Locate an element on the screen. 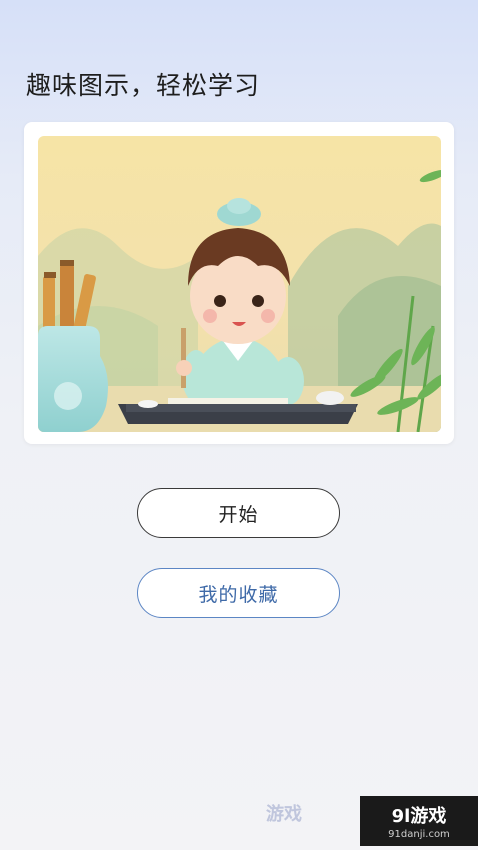  watermark-left: 游戏 is located at coordinates (284, 814).